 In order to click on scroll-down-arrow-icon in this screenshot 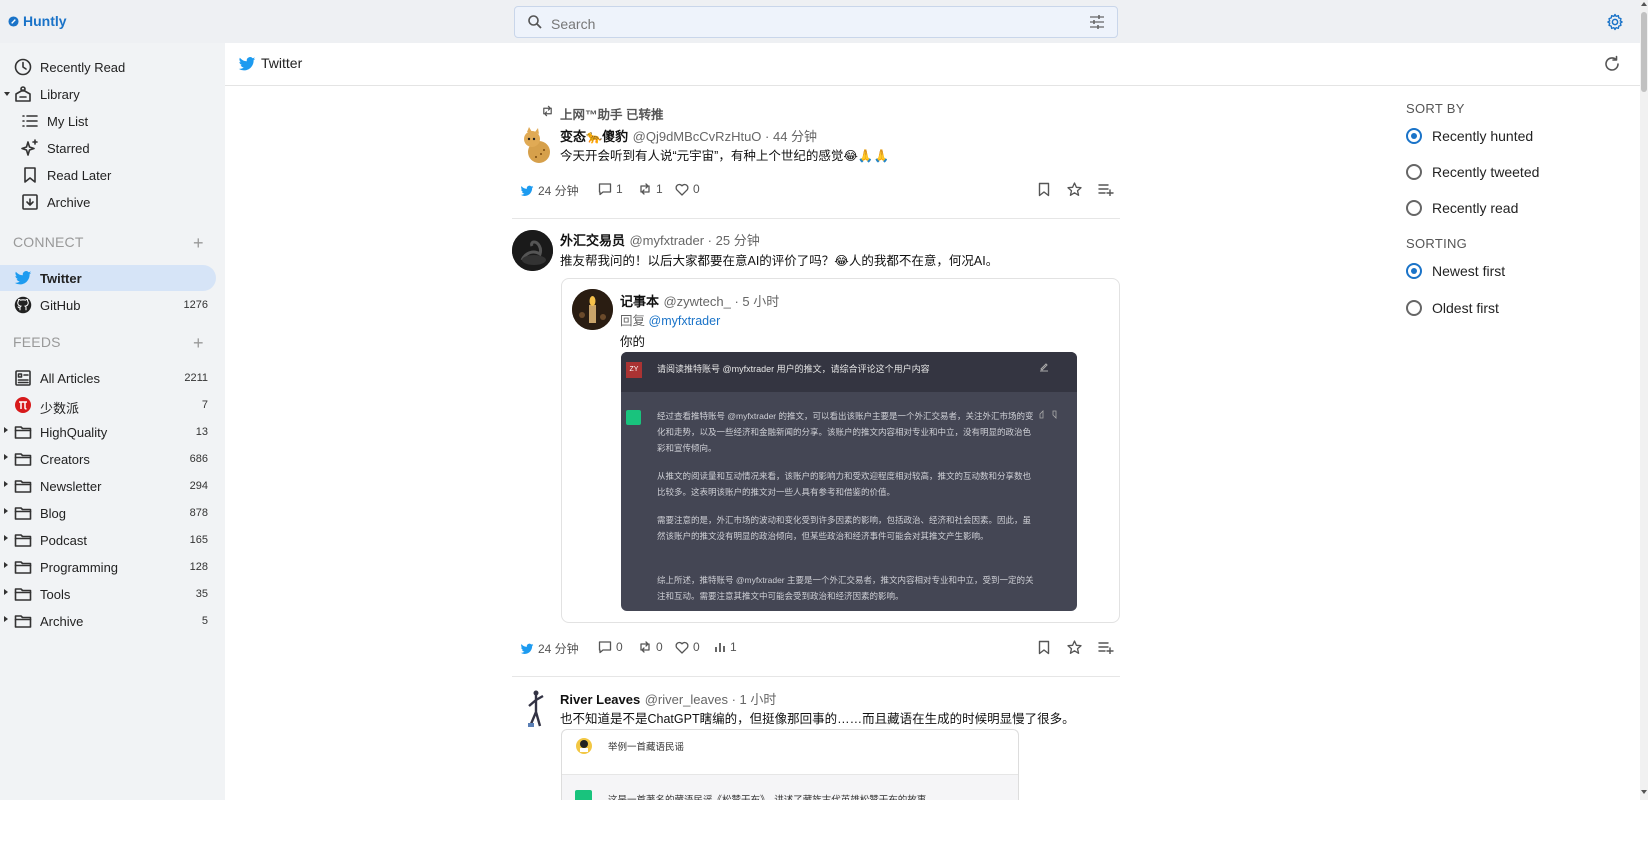, I will do `click(1644, 792)`.